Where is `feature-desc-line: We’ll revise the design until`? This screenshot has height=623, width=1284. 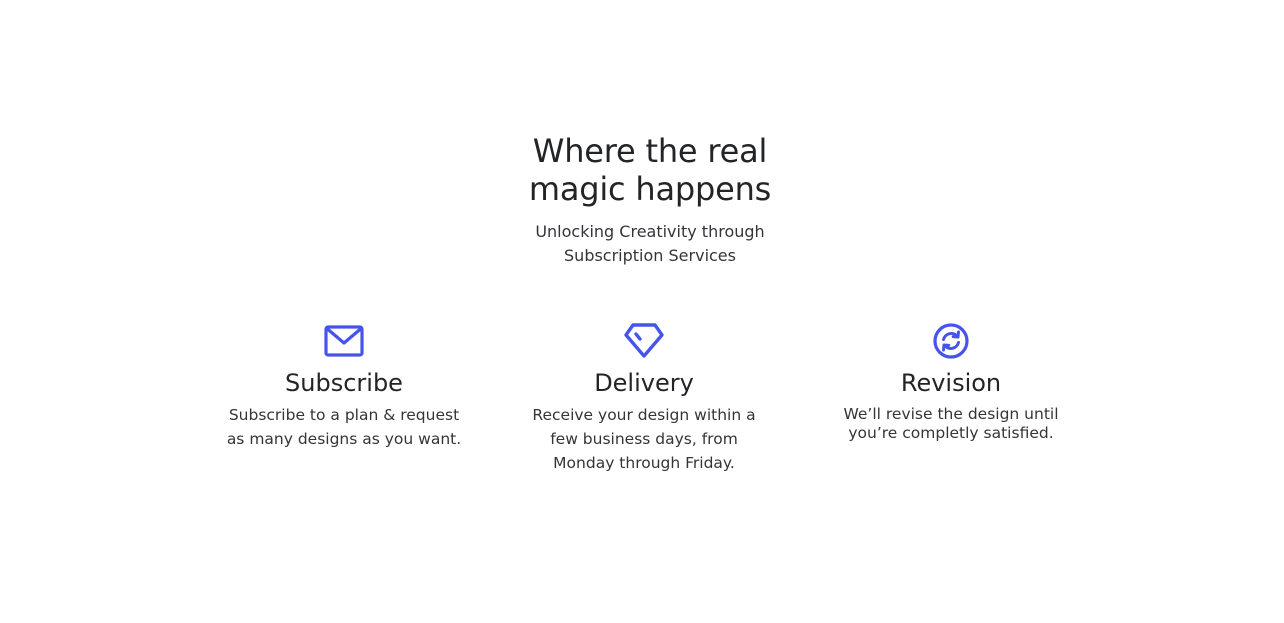 feature-desc-line: We’ll revise the design until is located at coordinates (951, 414).